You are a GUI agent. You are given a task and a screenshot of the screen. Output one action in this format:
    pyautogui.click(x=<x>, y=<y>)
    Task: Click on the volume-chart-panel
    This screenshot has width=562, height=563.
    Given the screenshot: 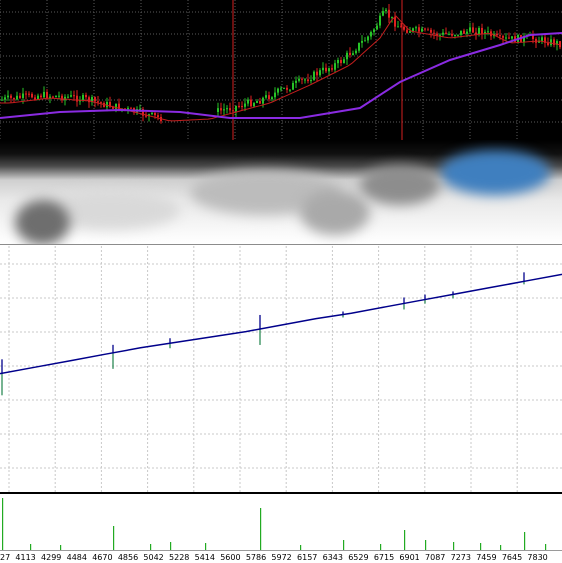 What is the action you would take?
    pyautogui.click(x=281, y=522)
    